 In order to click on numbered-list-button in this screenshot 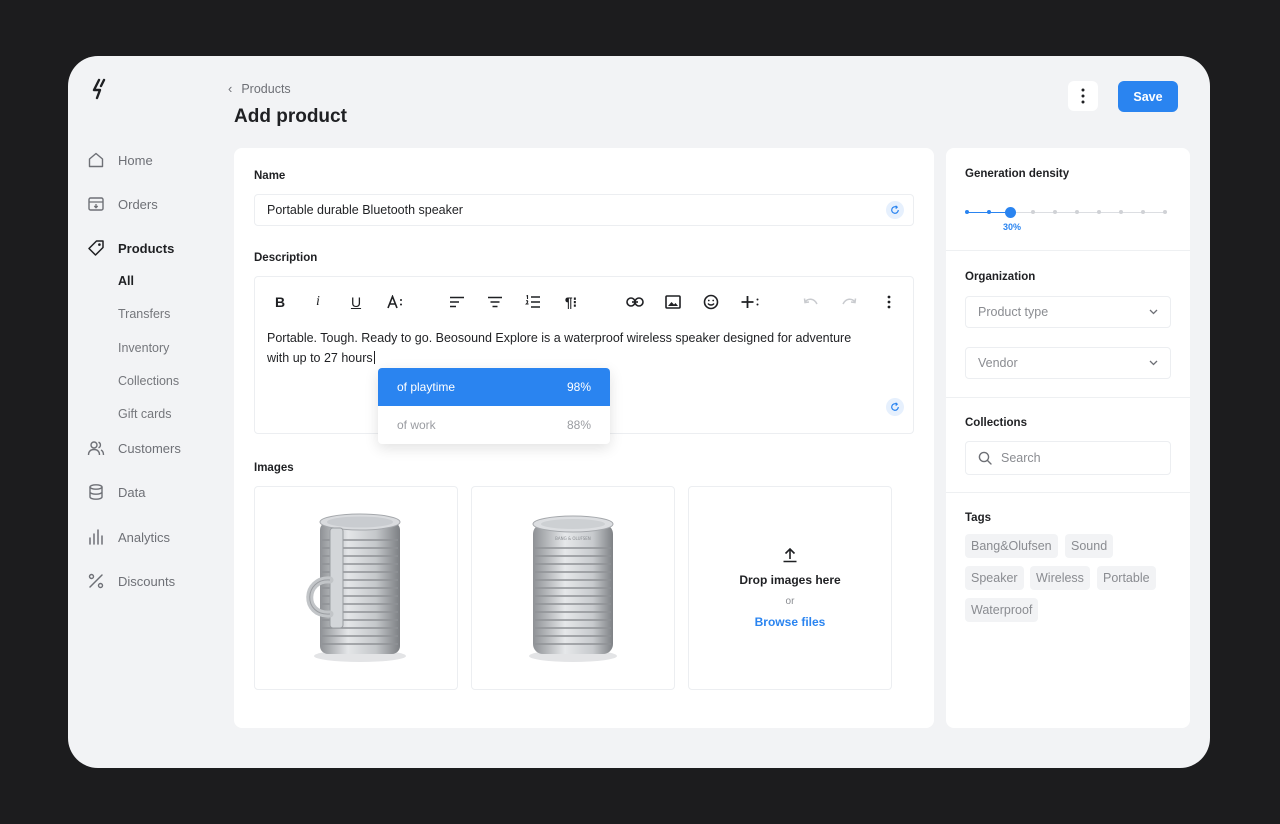, I will do `click(533, 302)`.